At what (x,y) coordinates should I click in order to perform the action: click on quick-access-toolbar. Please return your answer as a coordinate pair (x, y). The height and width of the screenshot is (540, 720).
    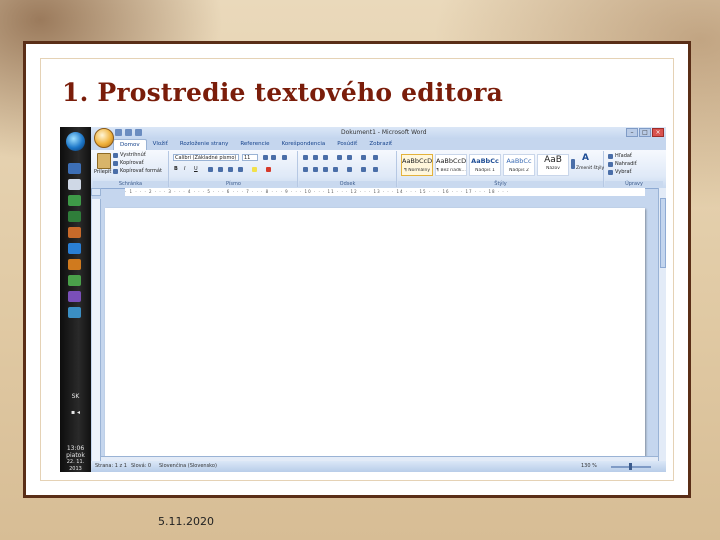
    Looking at the image, I should click on (128, 132).